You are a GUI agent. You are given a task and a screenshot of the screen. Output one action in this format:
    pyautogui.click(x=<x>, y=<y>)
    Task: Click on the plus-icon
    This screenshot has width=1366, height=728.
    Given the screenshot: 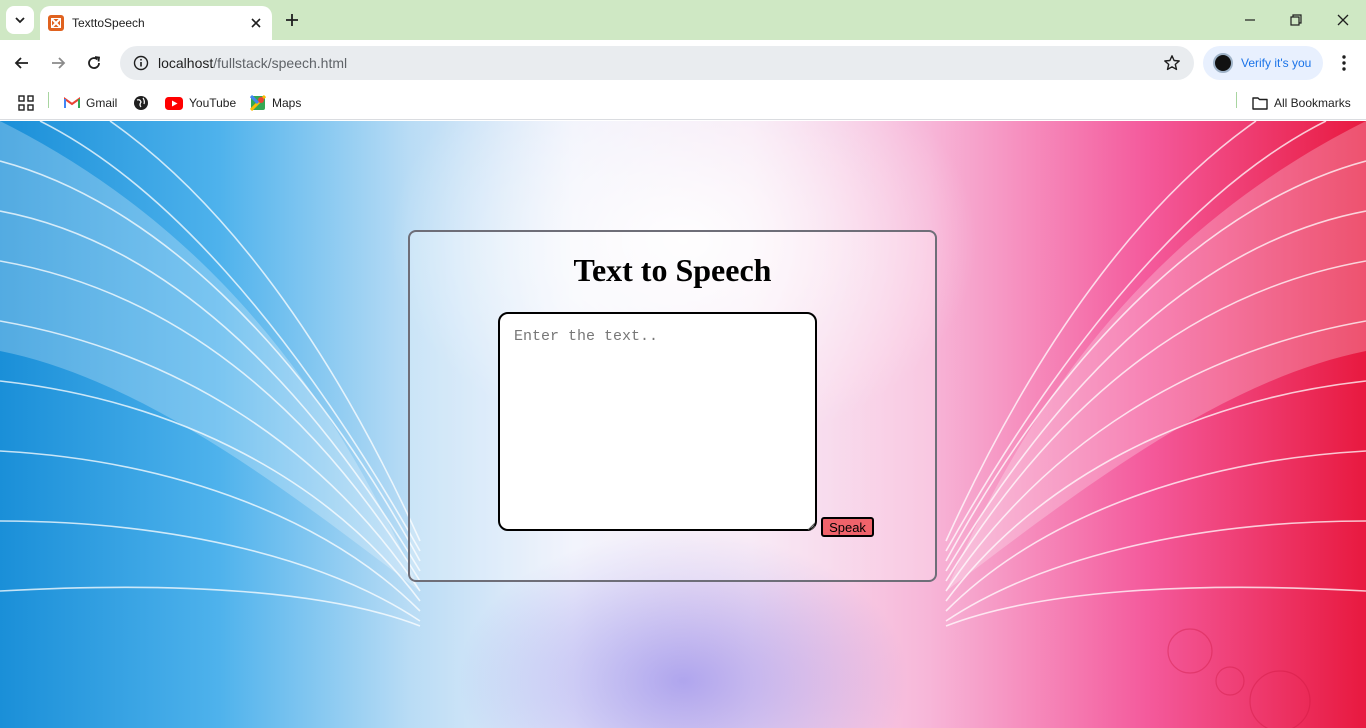 What is the action you would take?
    pyautogui.click(x=292, y=20)
    